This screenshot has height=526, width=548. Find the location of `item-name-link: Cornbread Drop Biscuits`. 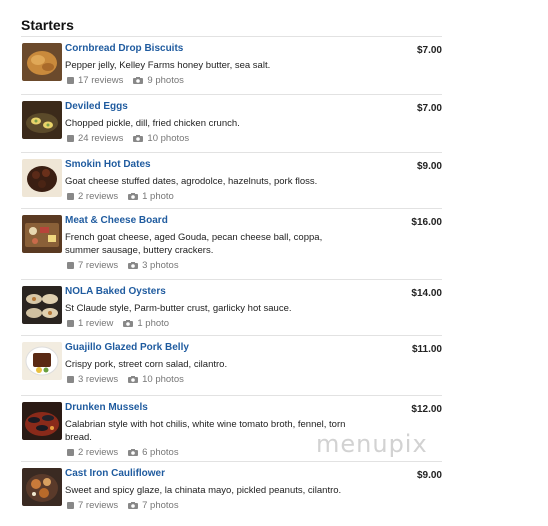

item-name-link: Cornbread Drop Biscuits is located at coordinates (124, 48).